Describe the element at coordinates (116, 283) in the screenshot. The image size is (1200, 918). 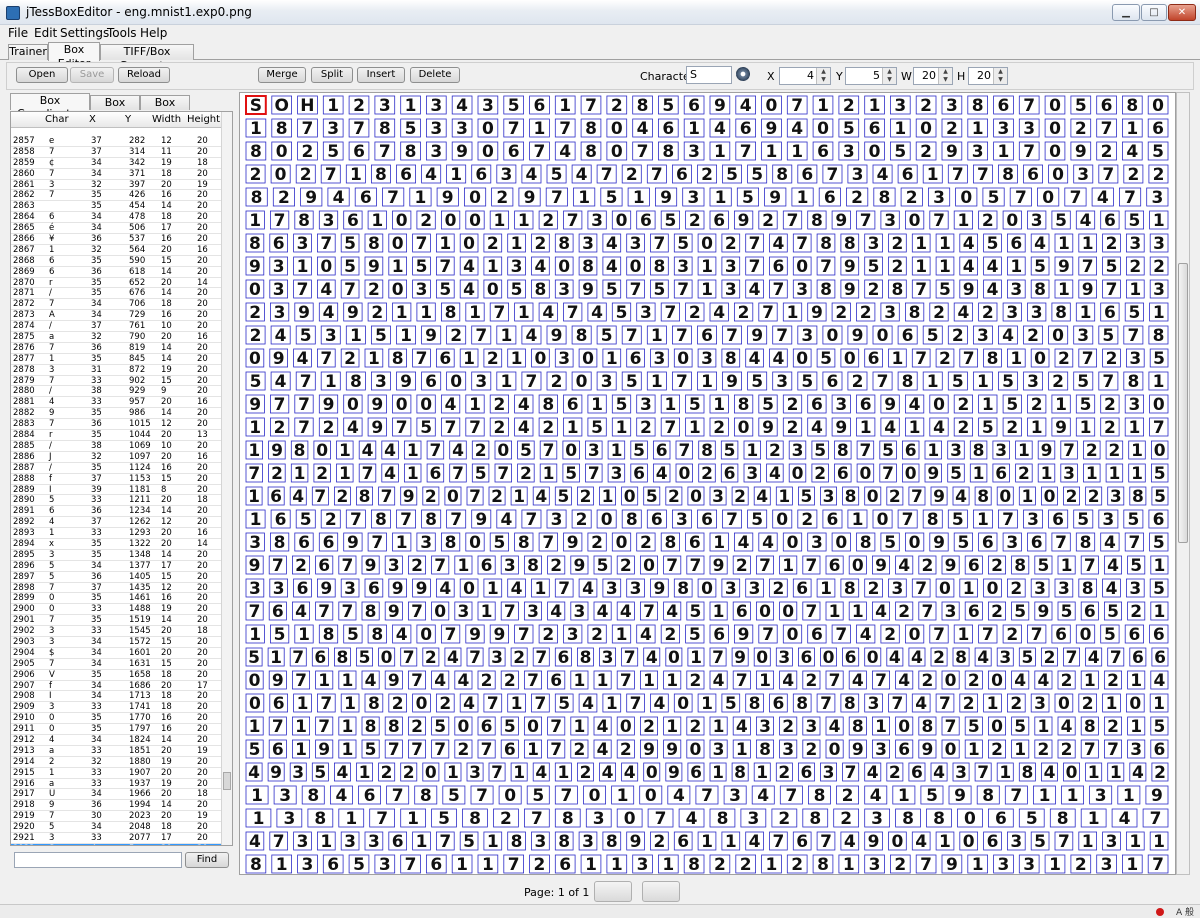
I see `table-row: 2870 r 35 652 20 14` at that location.